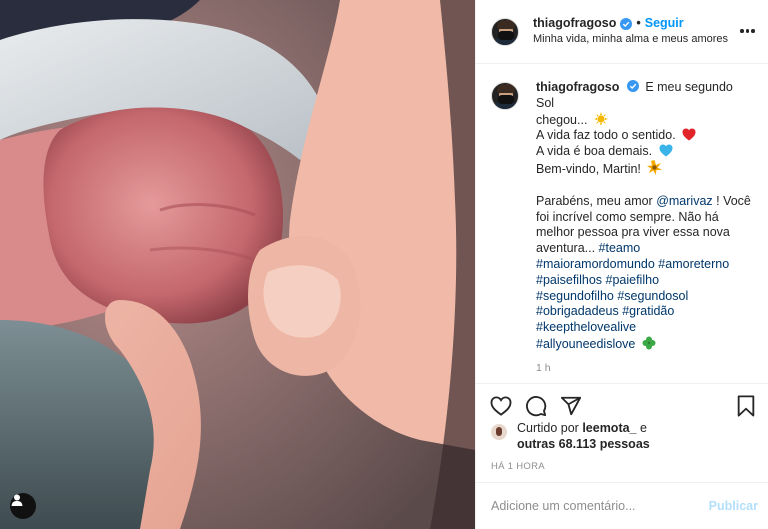  I want to click on hashtag-link: #gratidão, so click(648, 311).